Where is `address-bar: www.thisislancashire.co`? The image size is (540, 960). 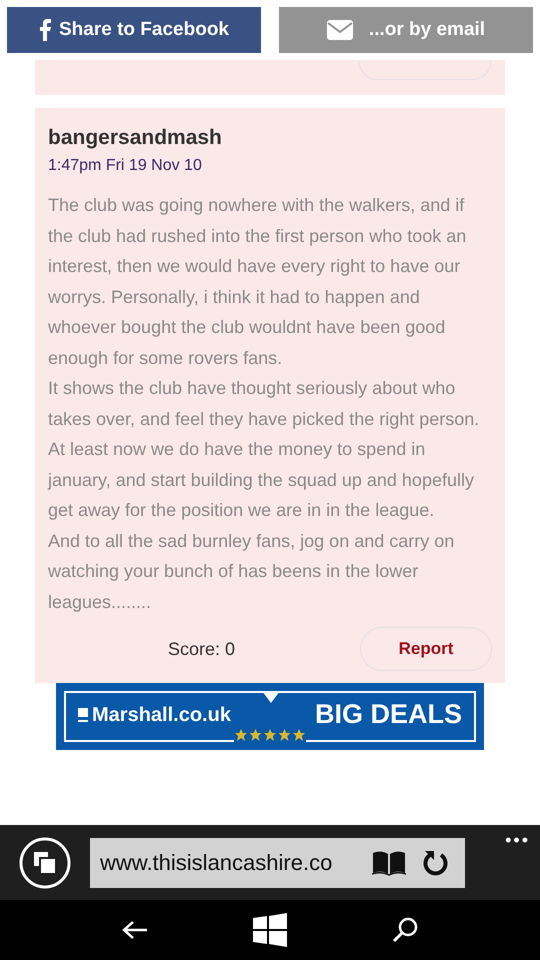 address-bar: www.thisislancashire.co is located at coordinates (277, 863).